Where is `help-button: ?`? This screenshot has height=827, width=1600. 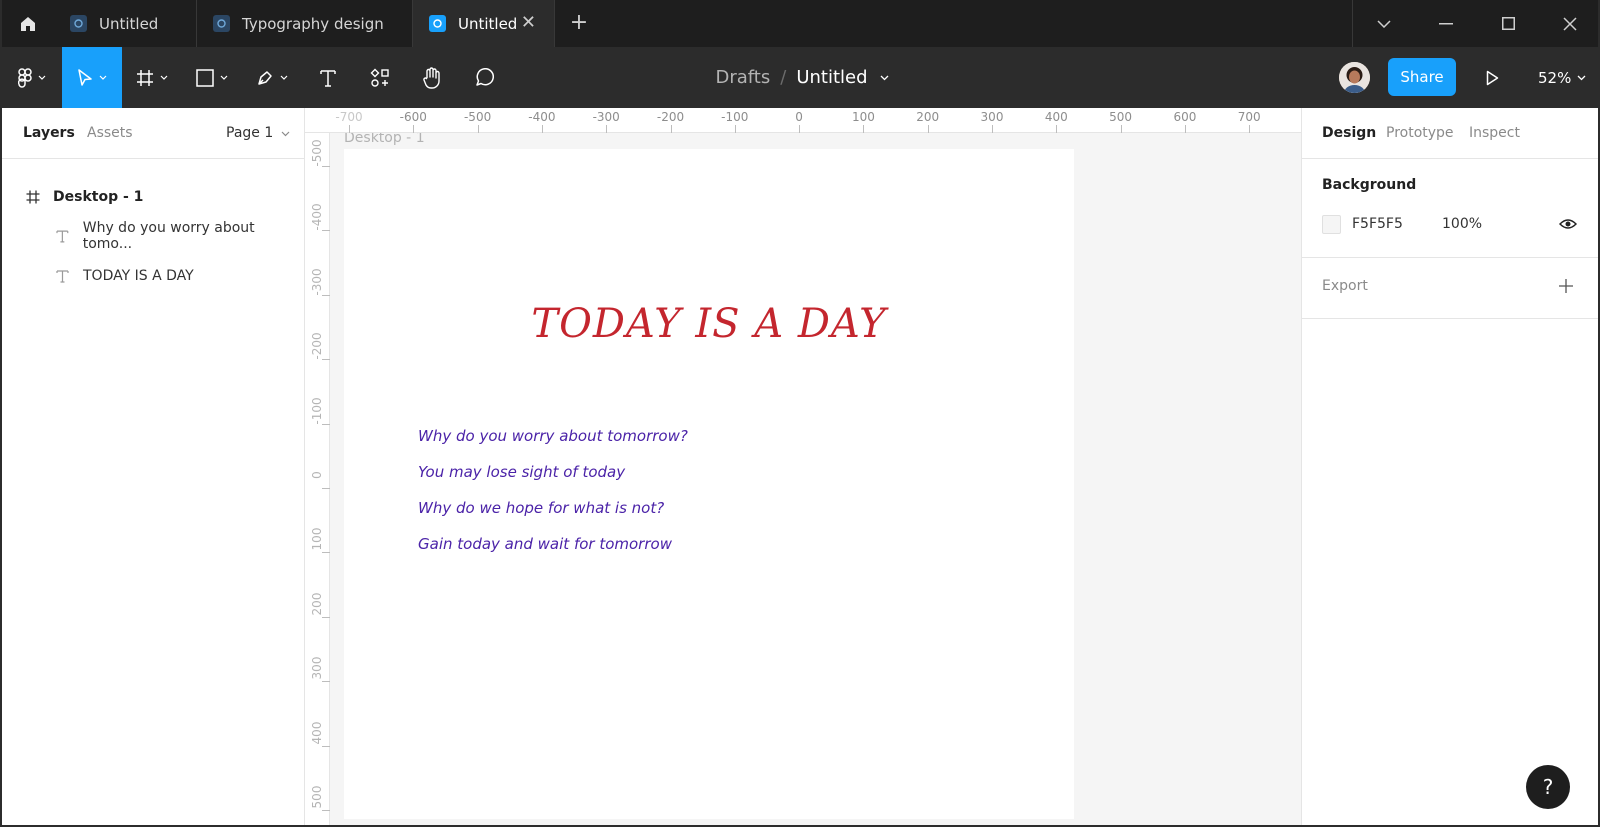
help-button: ? is located at coordinates (1548, 787).